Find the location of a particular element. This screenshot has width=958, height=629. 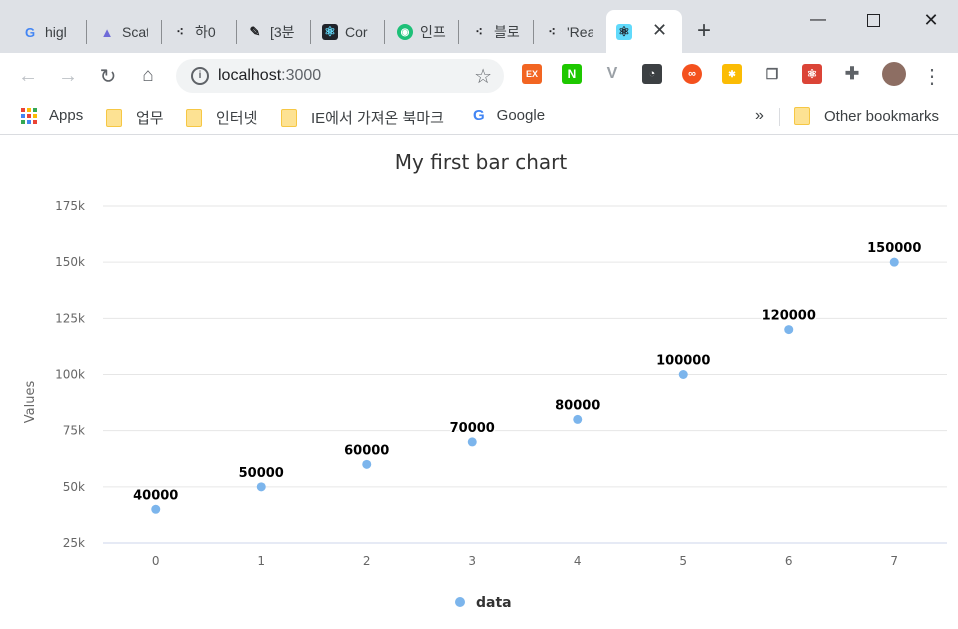

data-label: 50000 is located at coordinates (261, 473).